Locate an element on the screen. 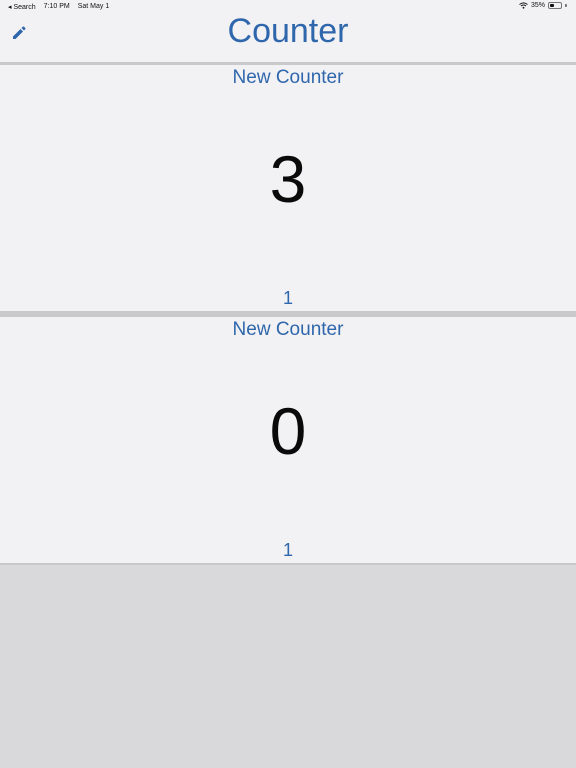 The height and width of the screenshot is (768, 576). wifi-icon is located at coordinates (523, 5).